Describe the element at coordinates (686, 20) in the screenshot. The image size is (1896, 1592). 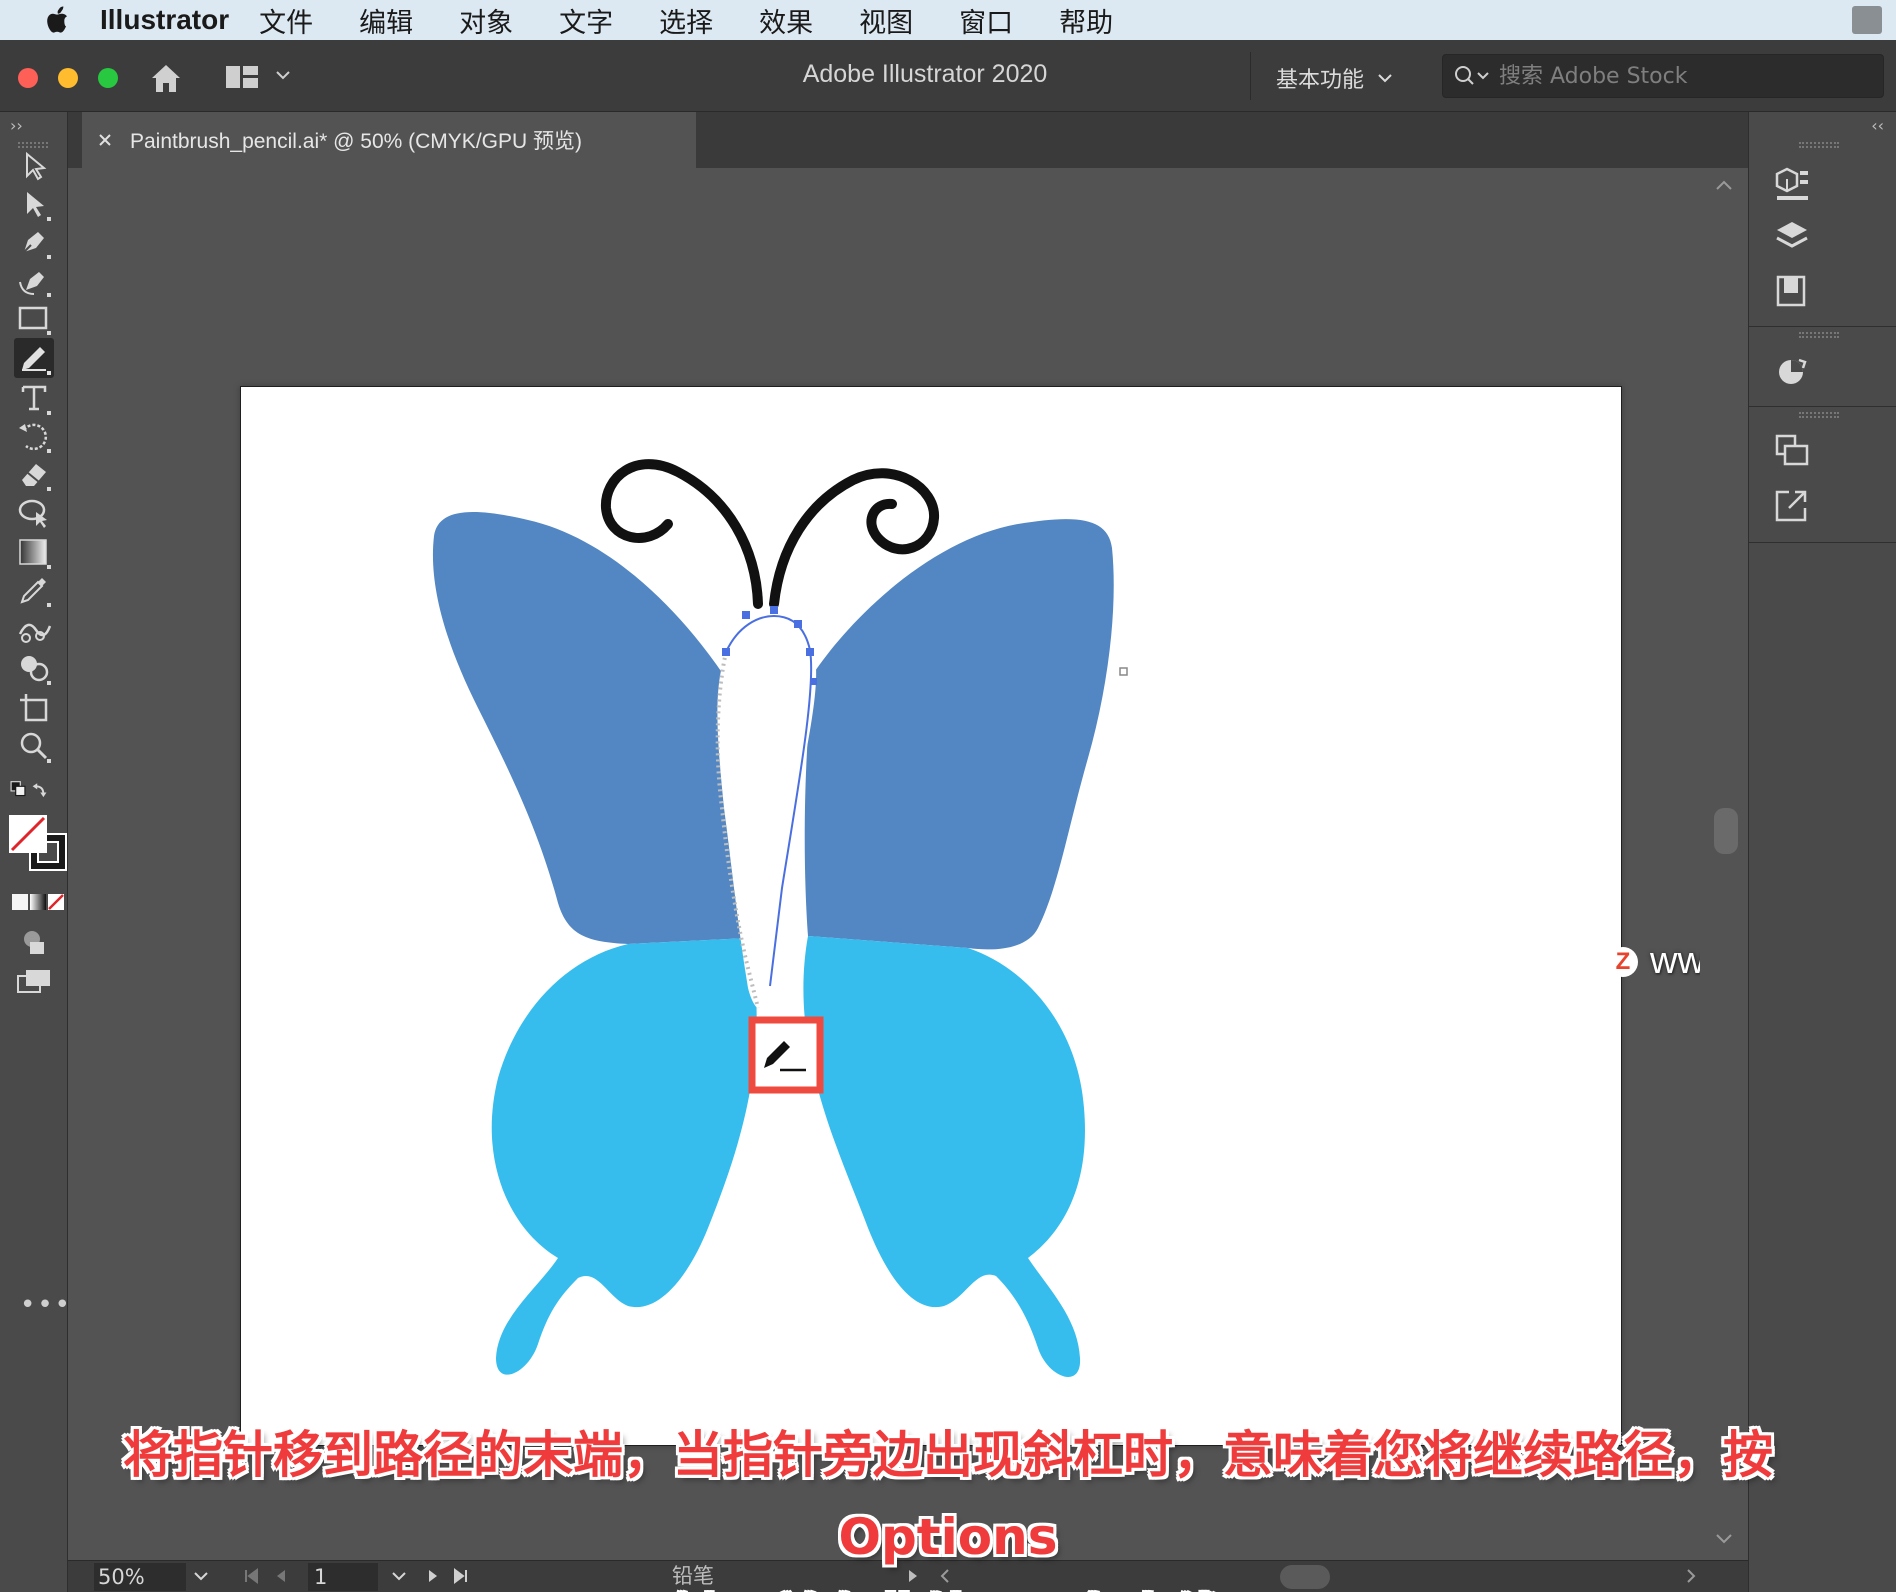
I see `menu-select: 选择` at that location.